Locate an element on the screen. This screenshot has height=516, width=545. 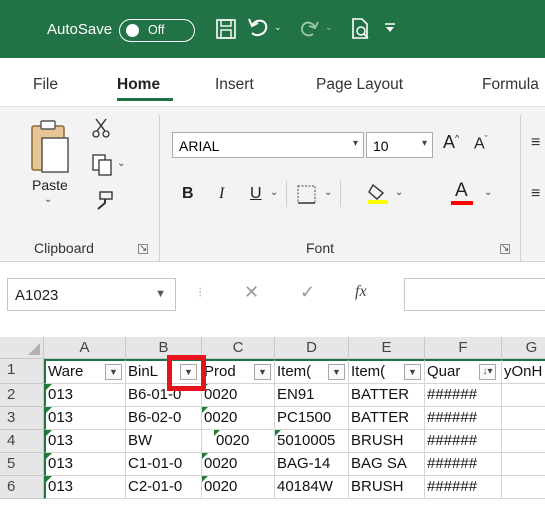
table-cell: C1-01-0 is located at coordinates (164, 464).